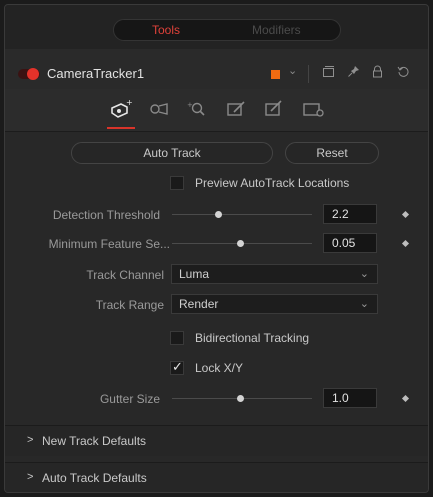 The width and height of the screenshot is (433, 497). I want to click on min-feature-knob, so click(240, 243).